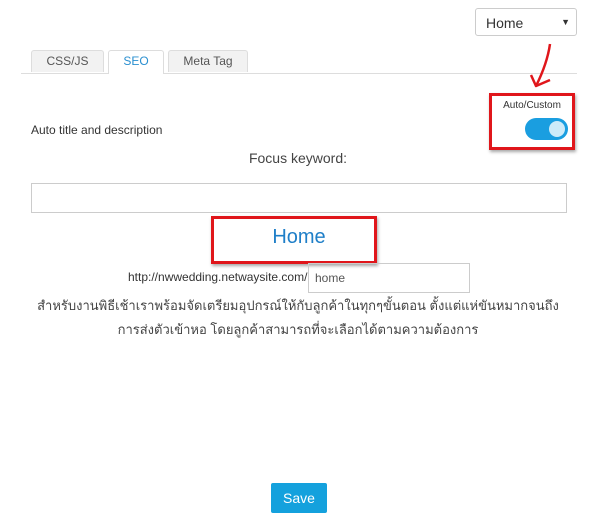  Describe the element at coordinates (97, 130) in the screenshot. I see `auto-title-label: Auto title and description` at that location.